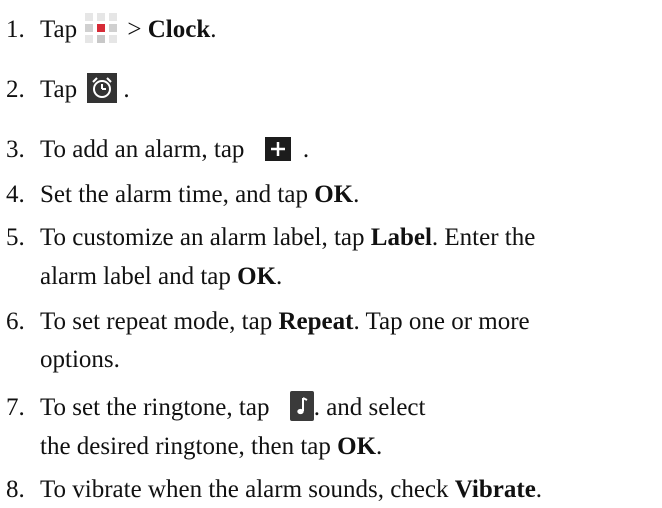  Describe the element at coordinates (441, 321) in the screenshot. I see `step-text: . Tap one or more` at that location.